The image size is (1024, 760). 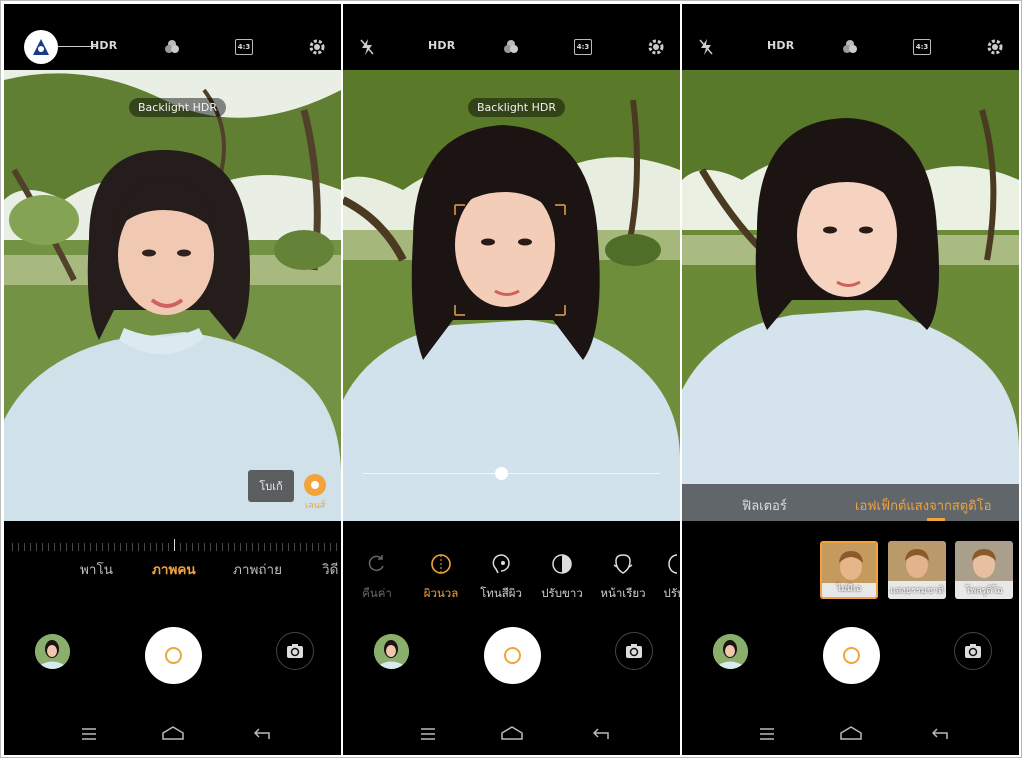 What do you see at coordinates (984, 570) in the screenshot?
I see `filter-thumb-studio: โพลรูดิโอ` at bounding box center [984, 570].